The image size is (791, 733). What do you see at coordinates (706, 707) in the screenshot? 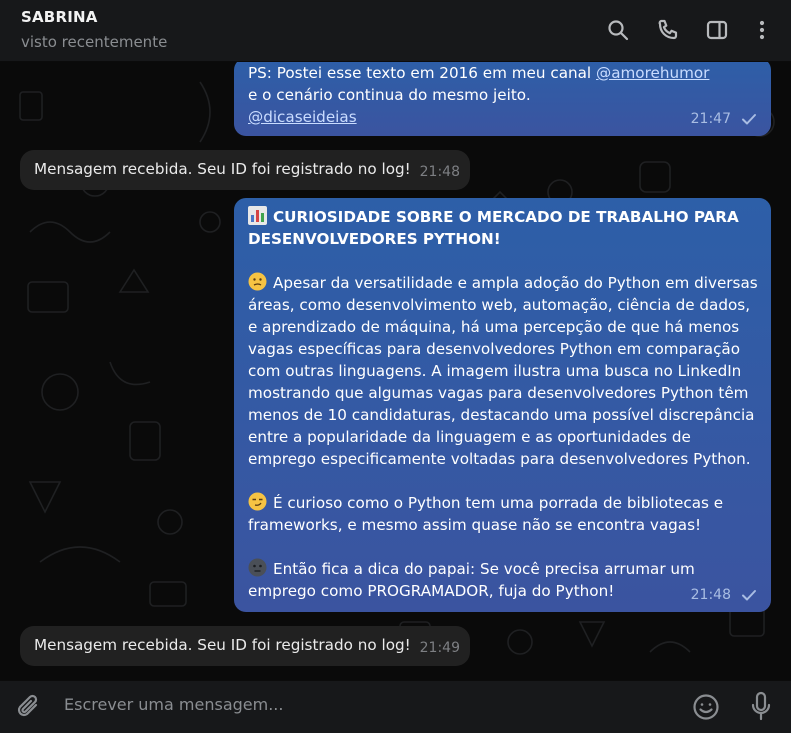
I see `emoji-icon` at bounding box center [706, 707].